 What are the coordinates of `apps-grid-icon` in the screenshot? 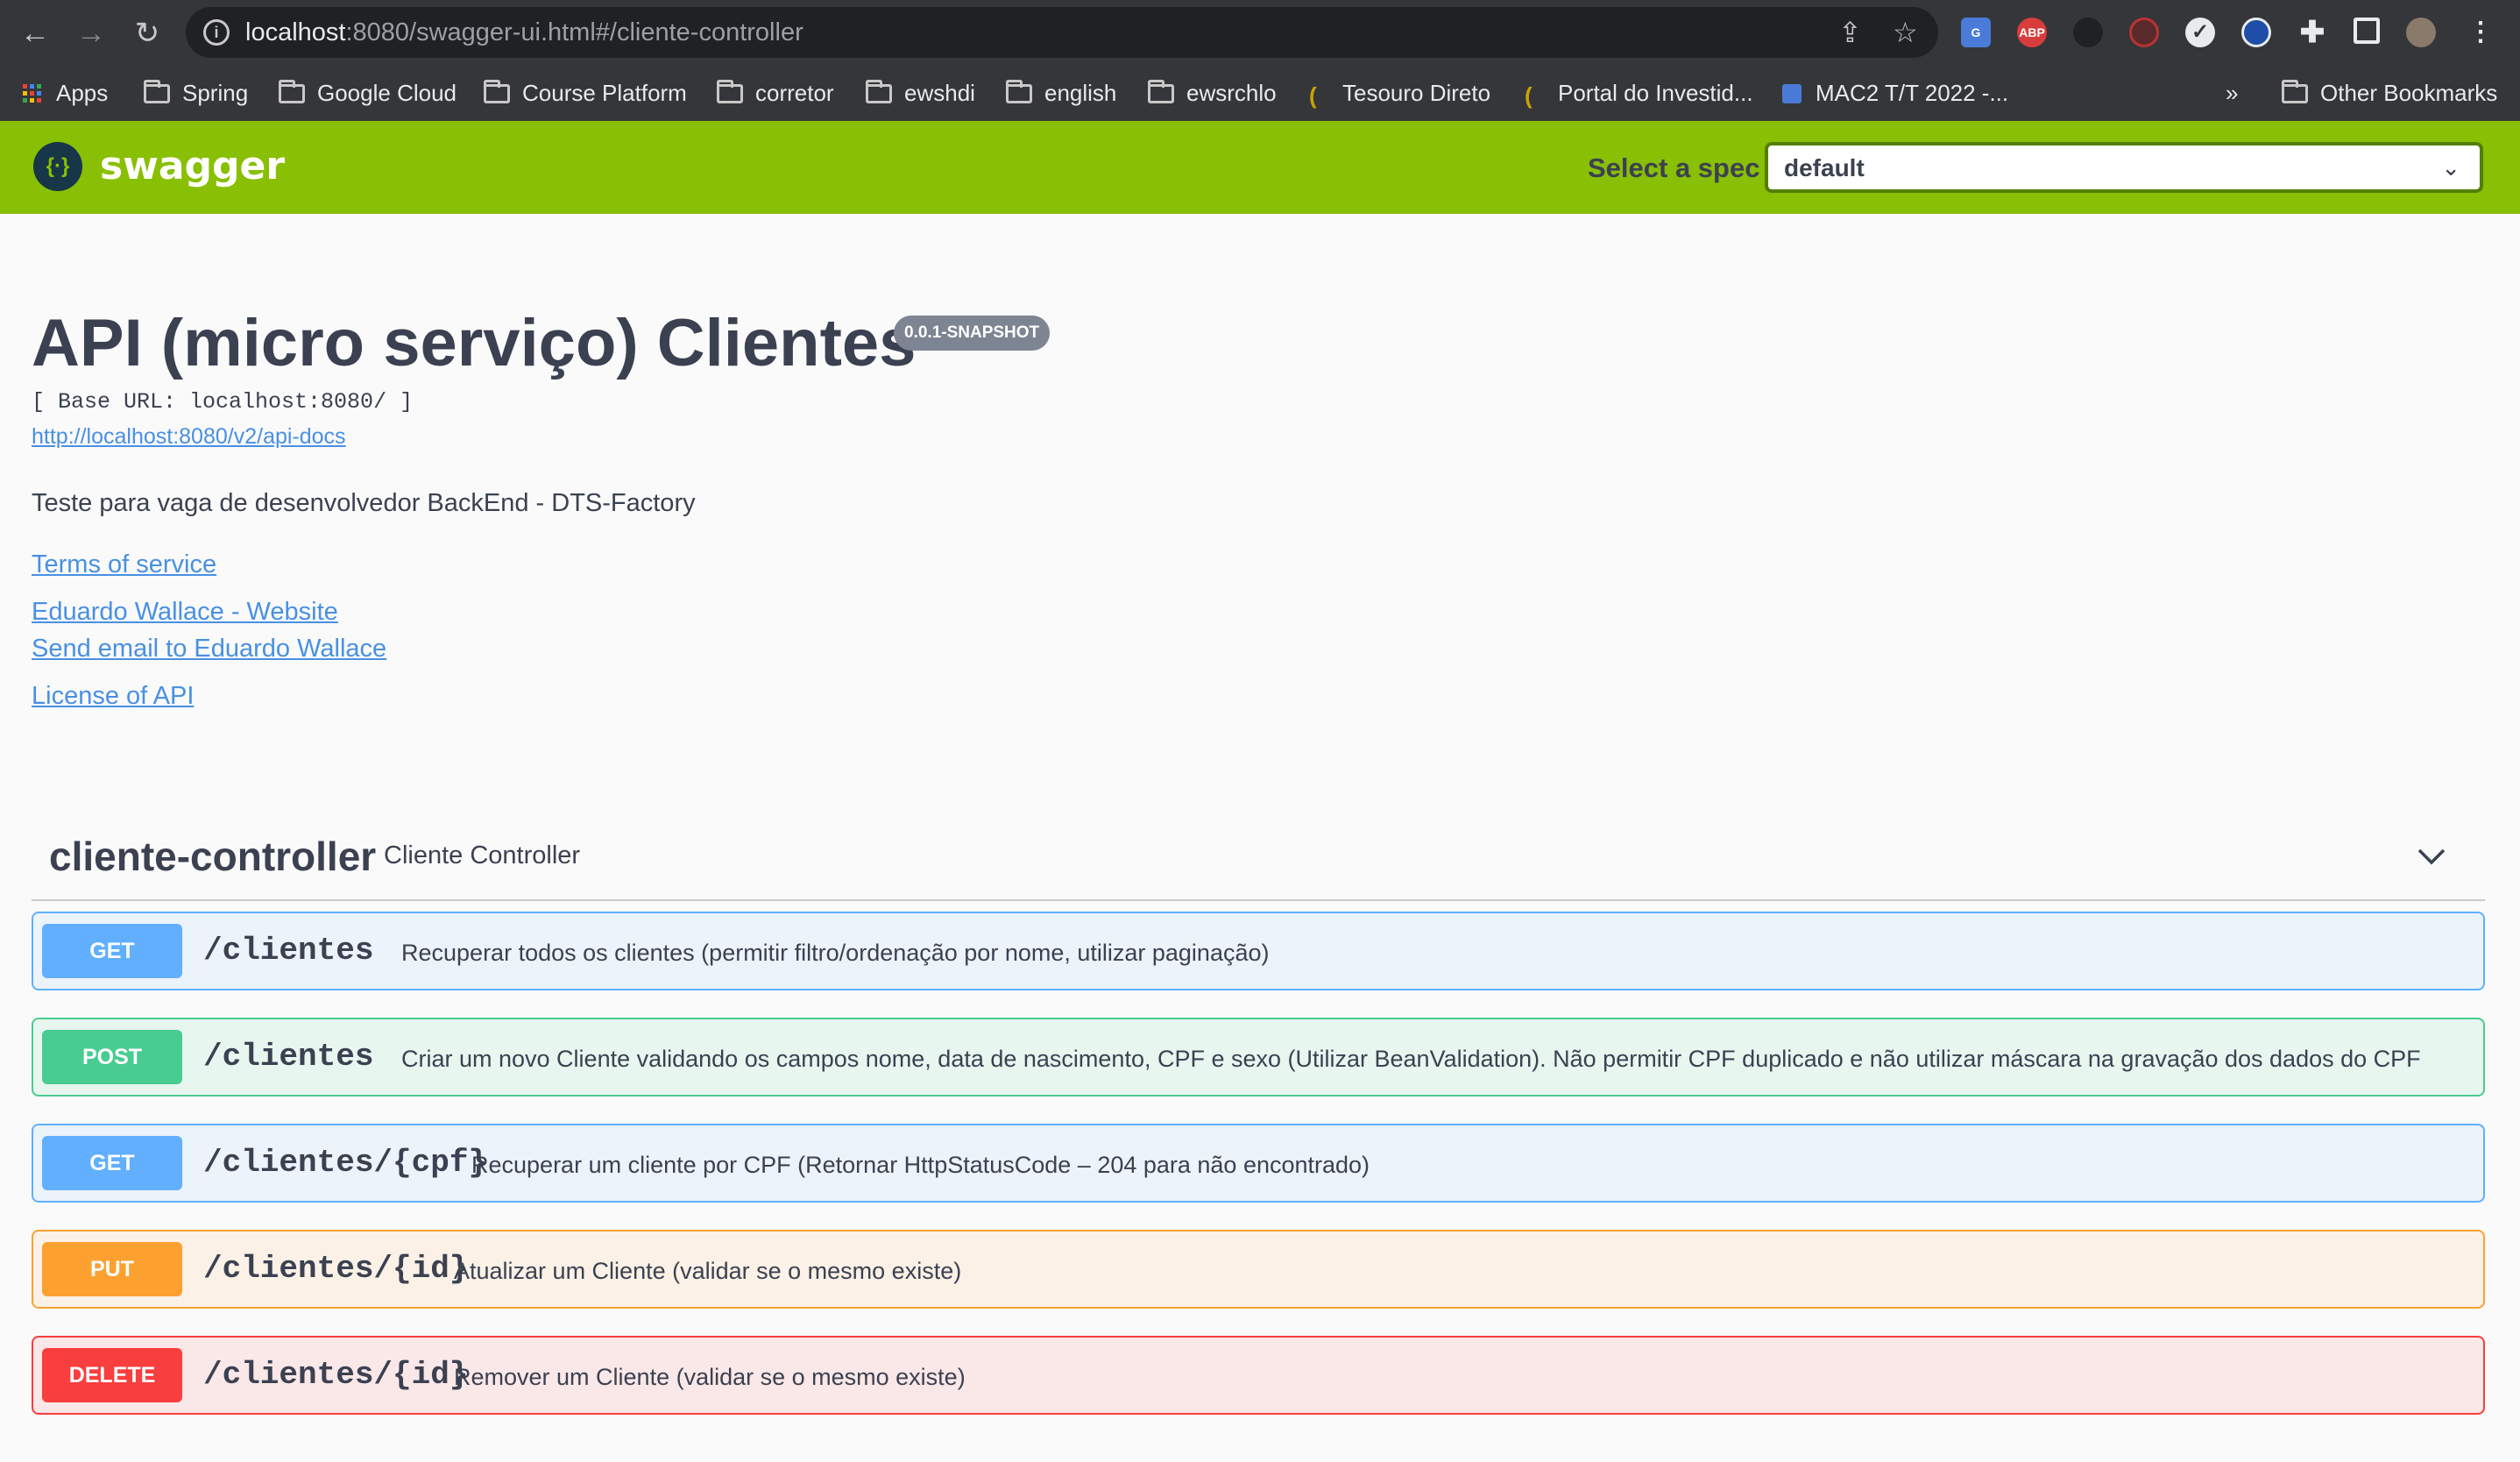 It's located at (32, 93).